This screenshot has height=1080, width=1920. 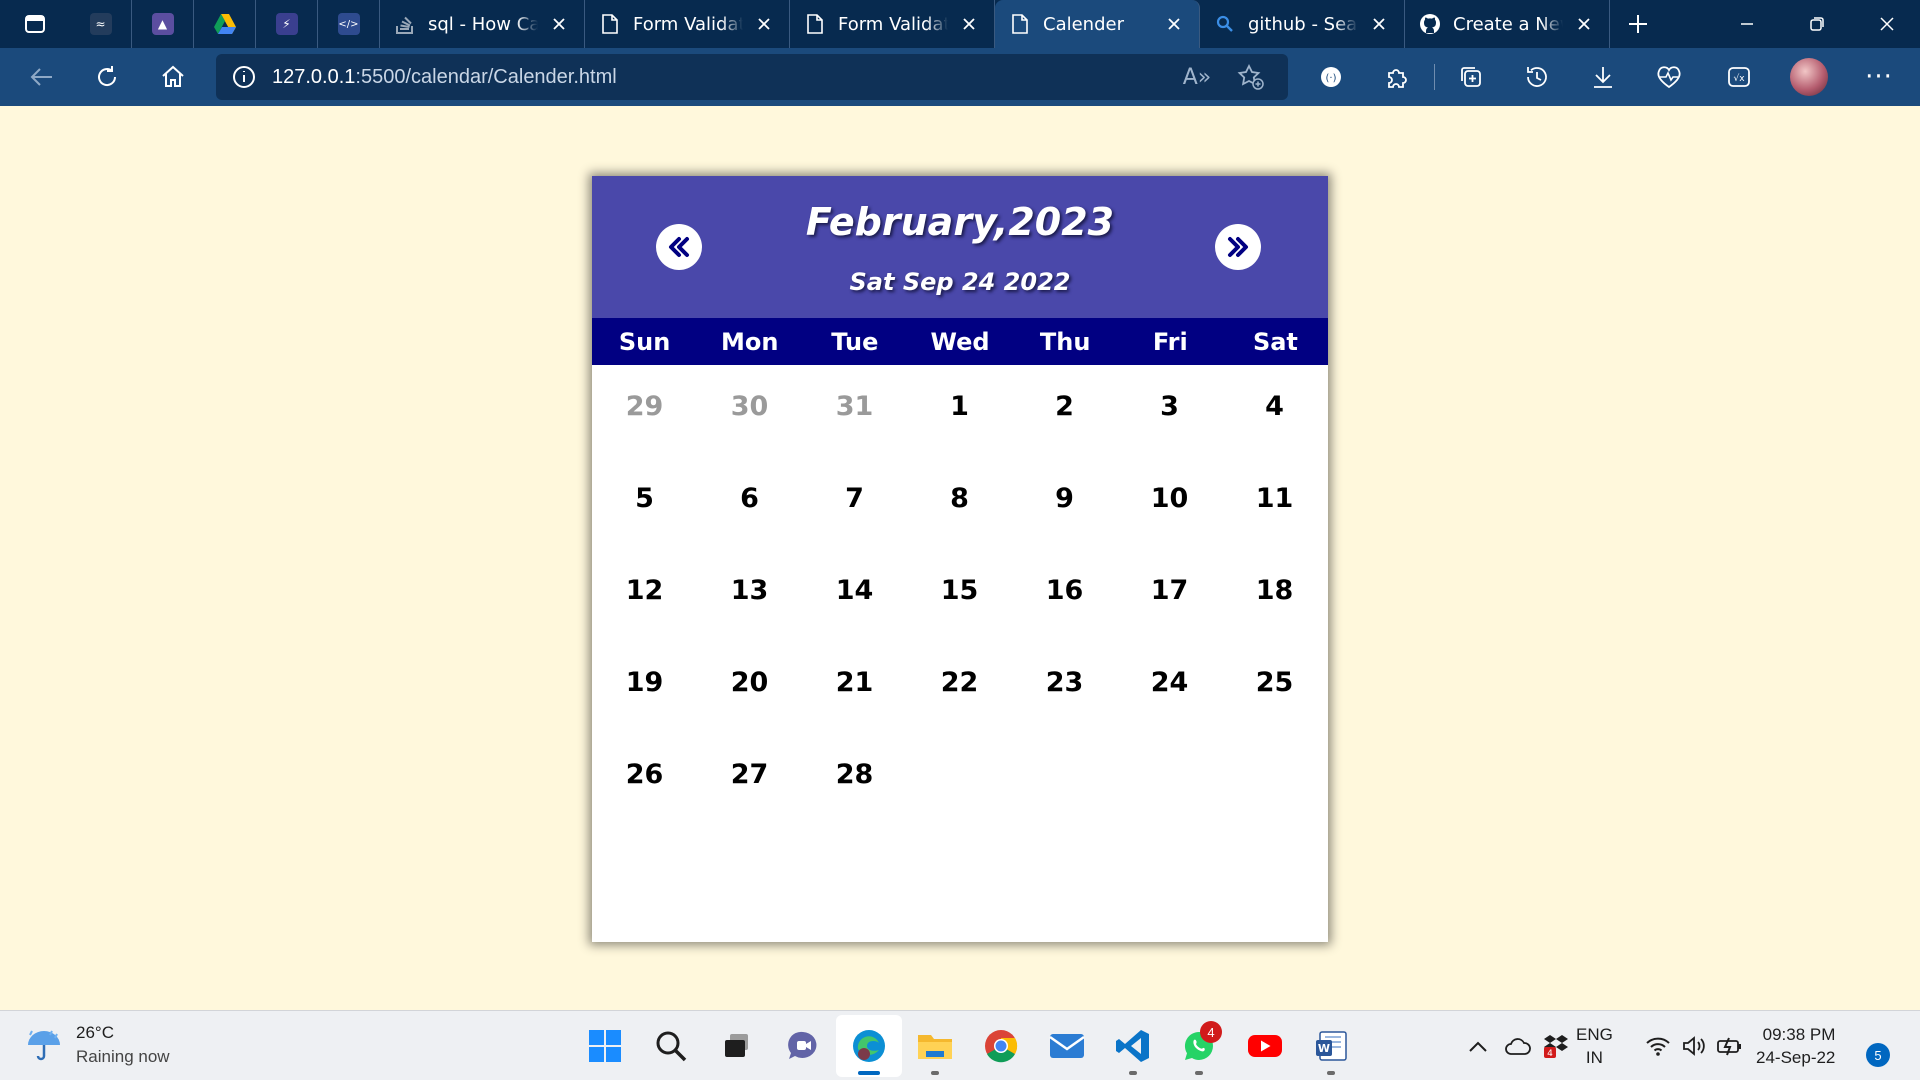 I want to click on start-button, so click(x=605, y=1046).